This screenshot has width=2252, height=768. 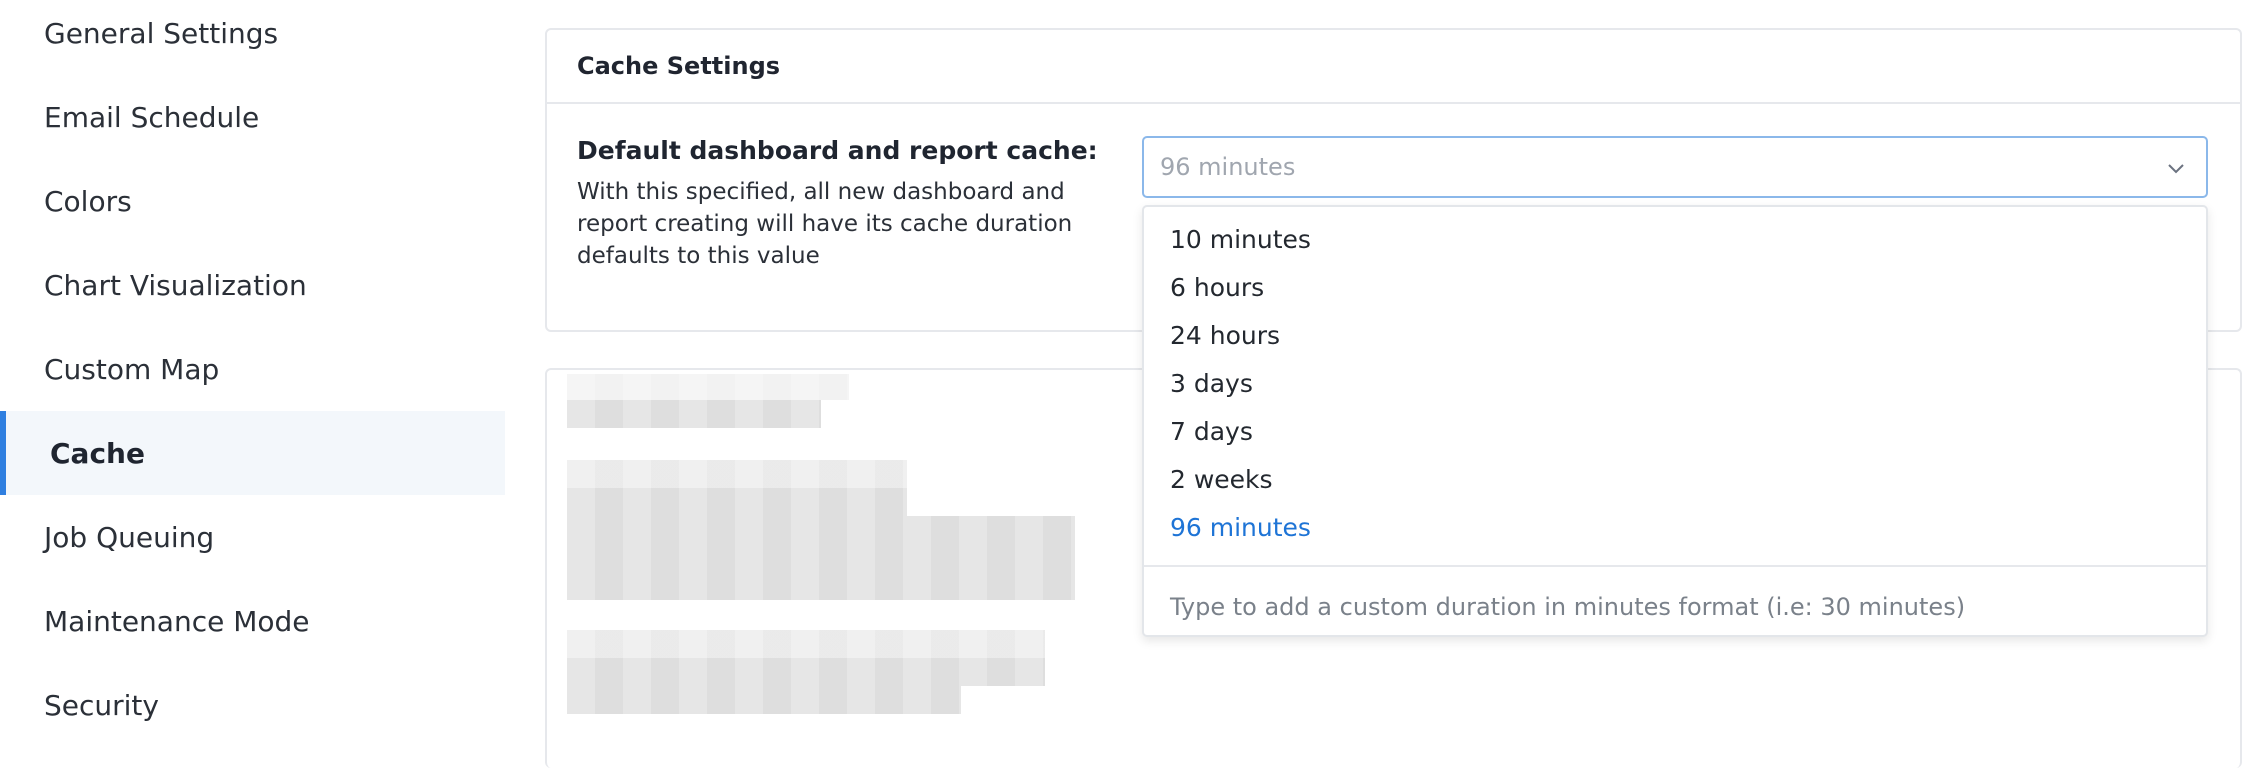 What do you see at coordinates (1225, 335) in the screenshot?
I see `dropdown-option: 24 hours` at bounding box center [1225, 335].